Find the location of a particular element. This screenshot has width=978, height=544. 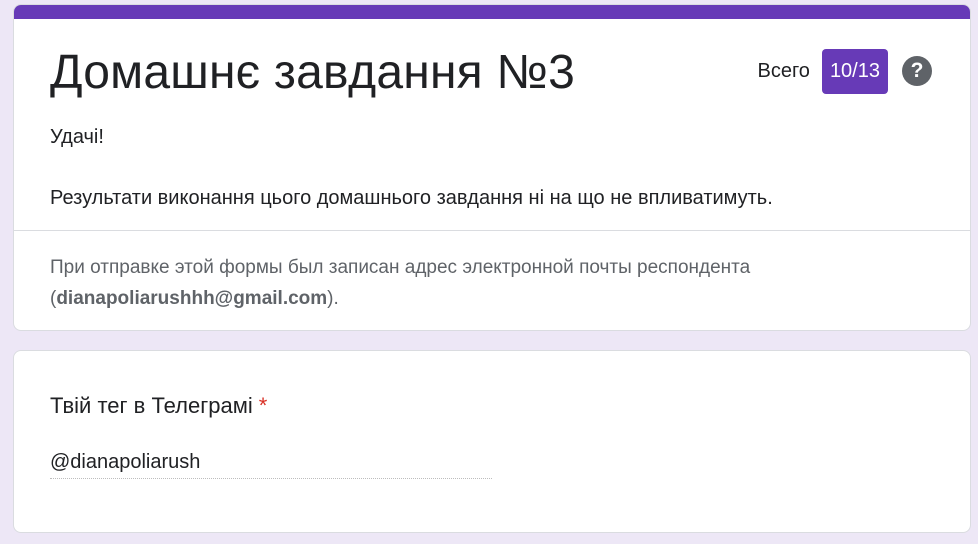

score-area: Всего 10/13 is located at coordinates (822, 71).